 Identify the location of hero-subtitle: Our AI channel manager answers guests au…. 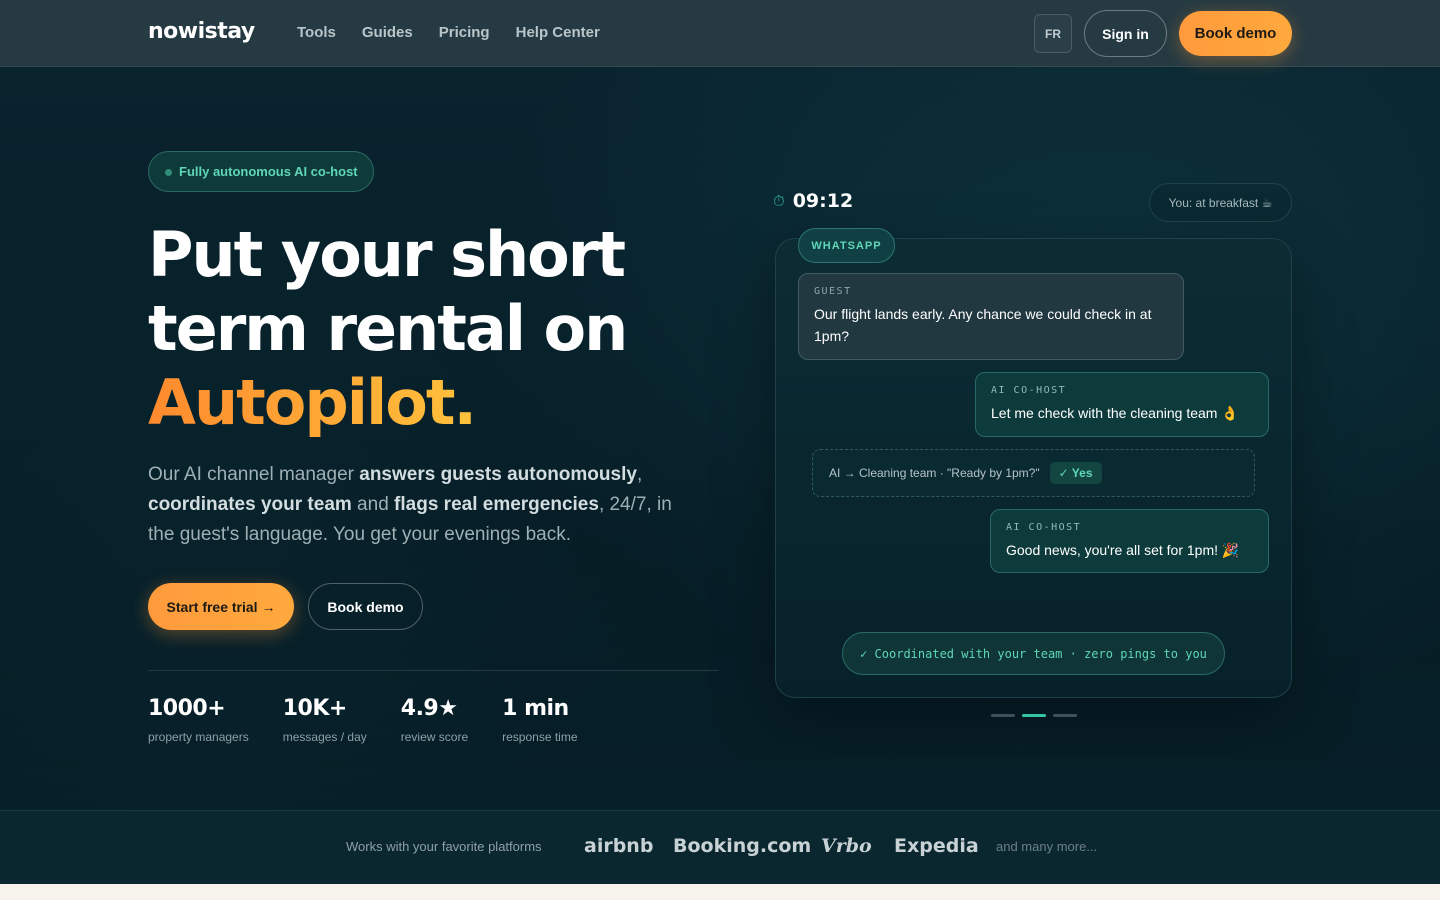
(418, 505).